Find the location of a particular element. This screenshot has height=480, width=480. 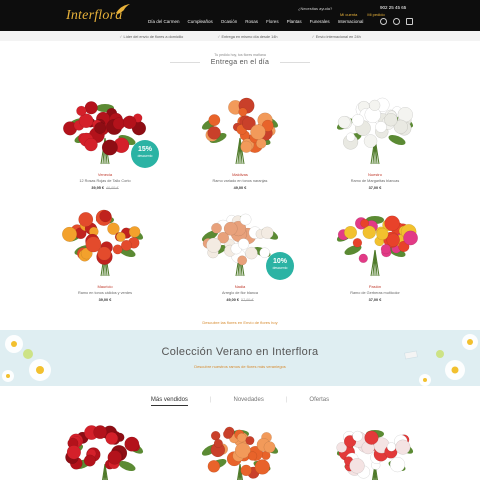

product-price: 39,00 € is located at coordinates (105, 300).